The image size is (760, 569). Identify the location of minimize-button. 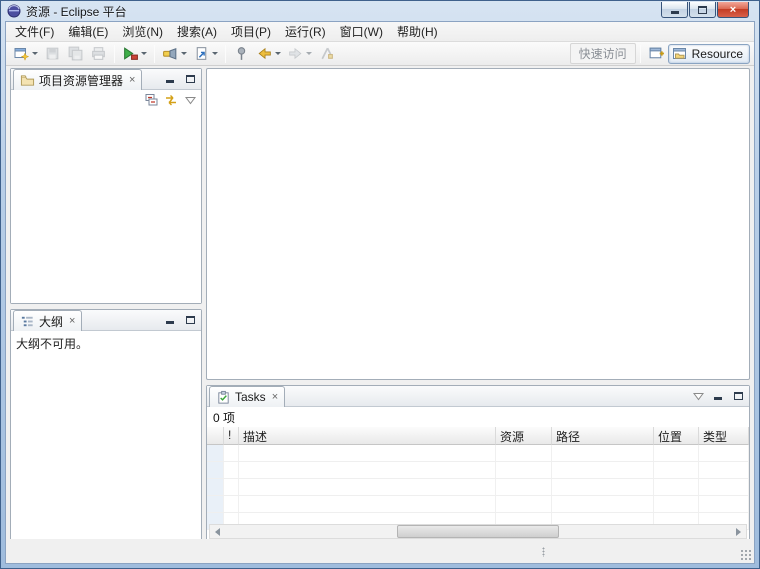
(674, 10).